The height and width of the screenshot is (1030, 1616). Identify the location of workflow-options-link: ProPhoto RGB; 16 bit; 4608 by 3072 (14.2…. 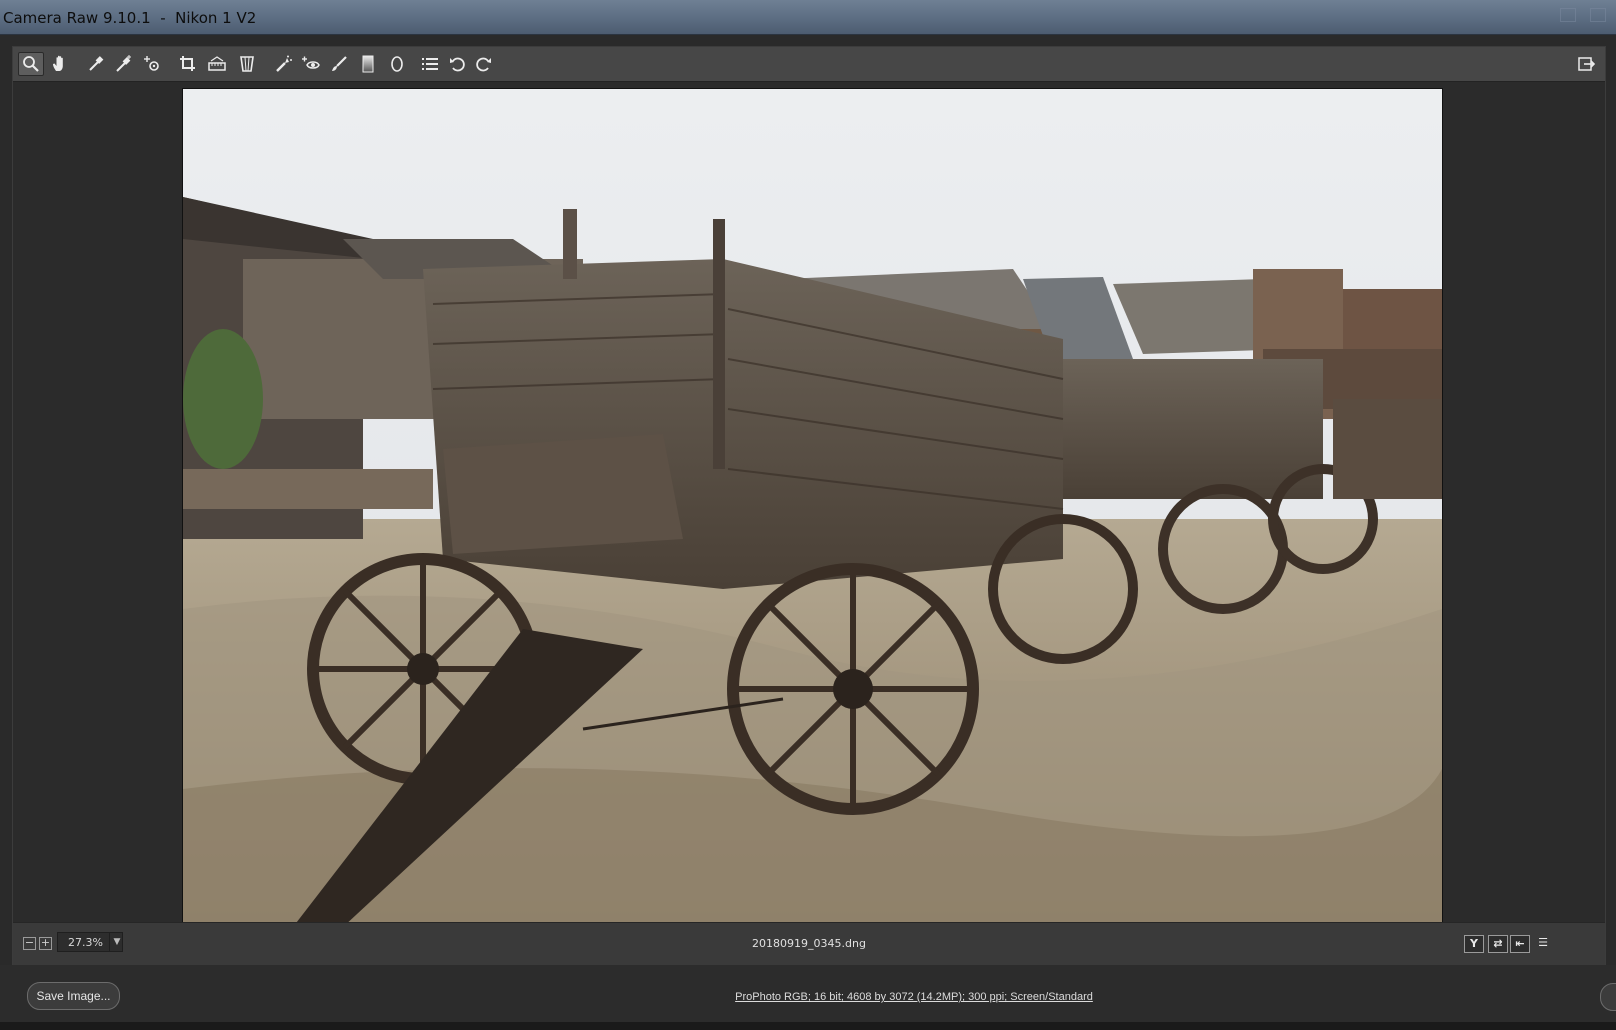
(808, 997).